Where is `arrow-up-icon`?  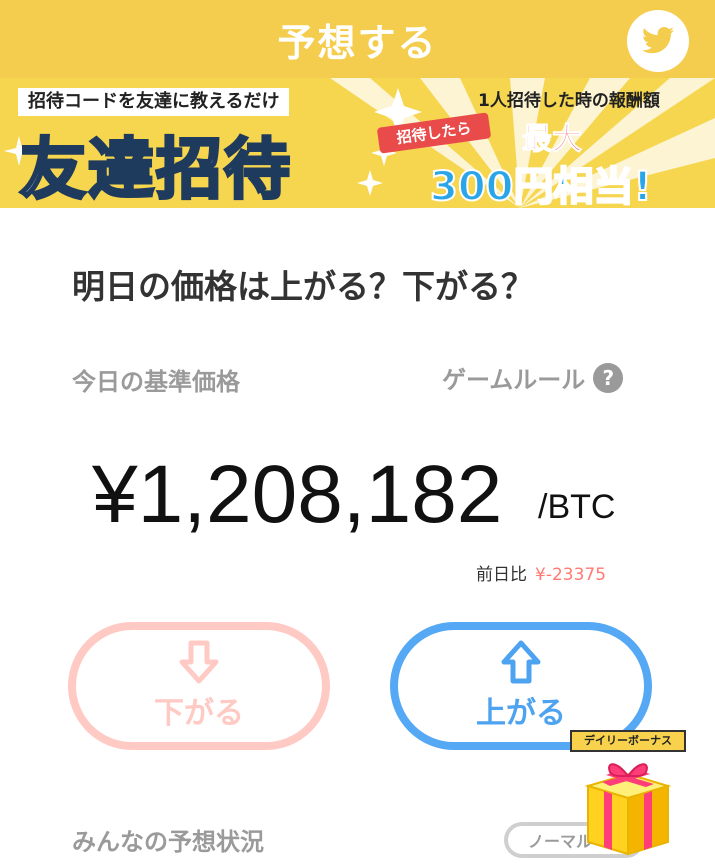
arrow-up-icon is located at coordinates (521, 662).